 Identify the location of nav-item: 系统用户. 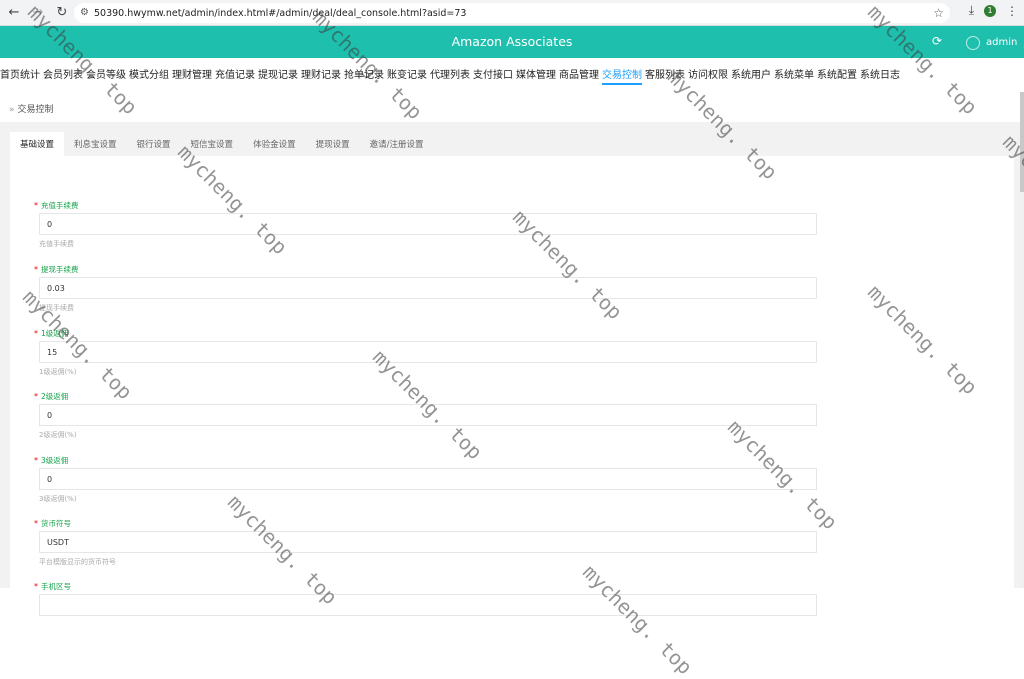
(751, 74).